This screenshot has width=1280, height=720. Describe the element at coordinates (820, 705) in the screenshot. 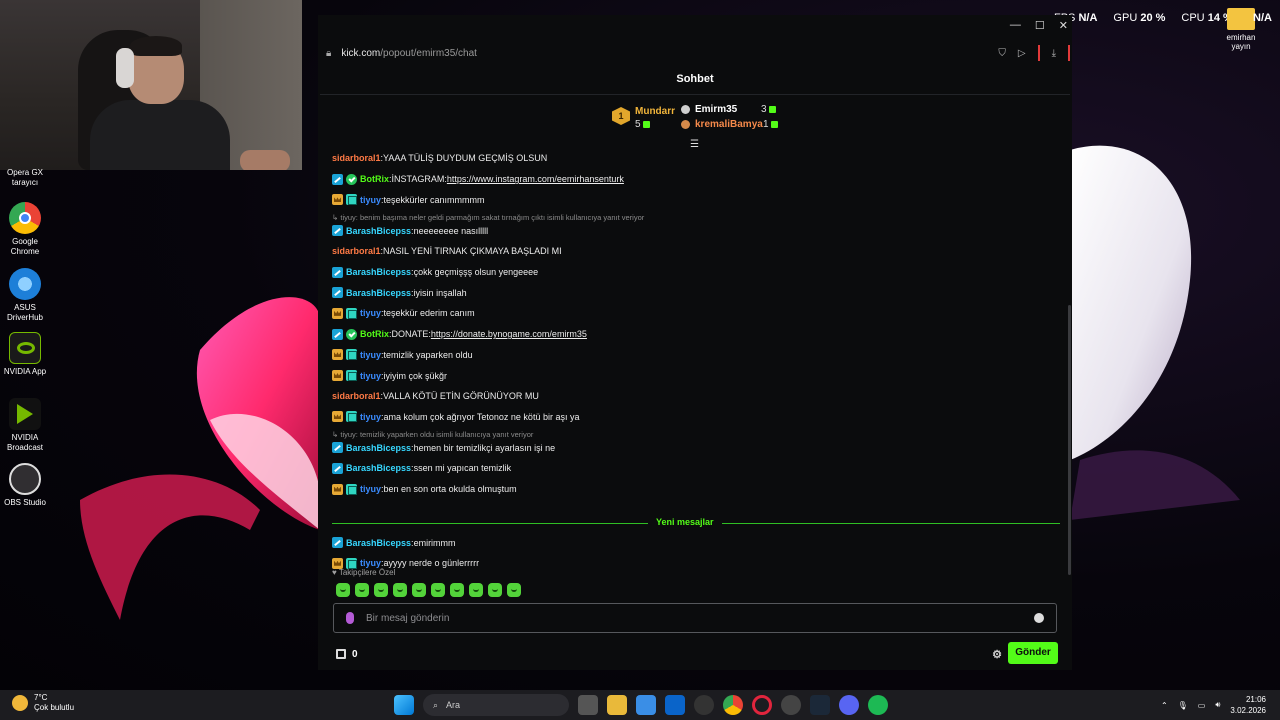

I see `steam-icon` at that location.